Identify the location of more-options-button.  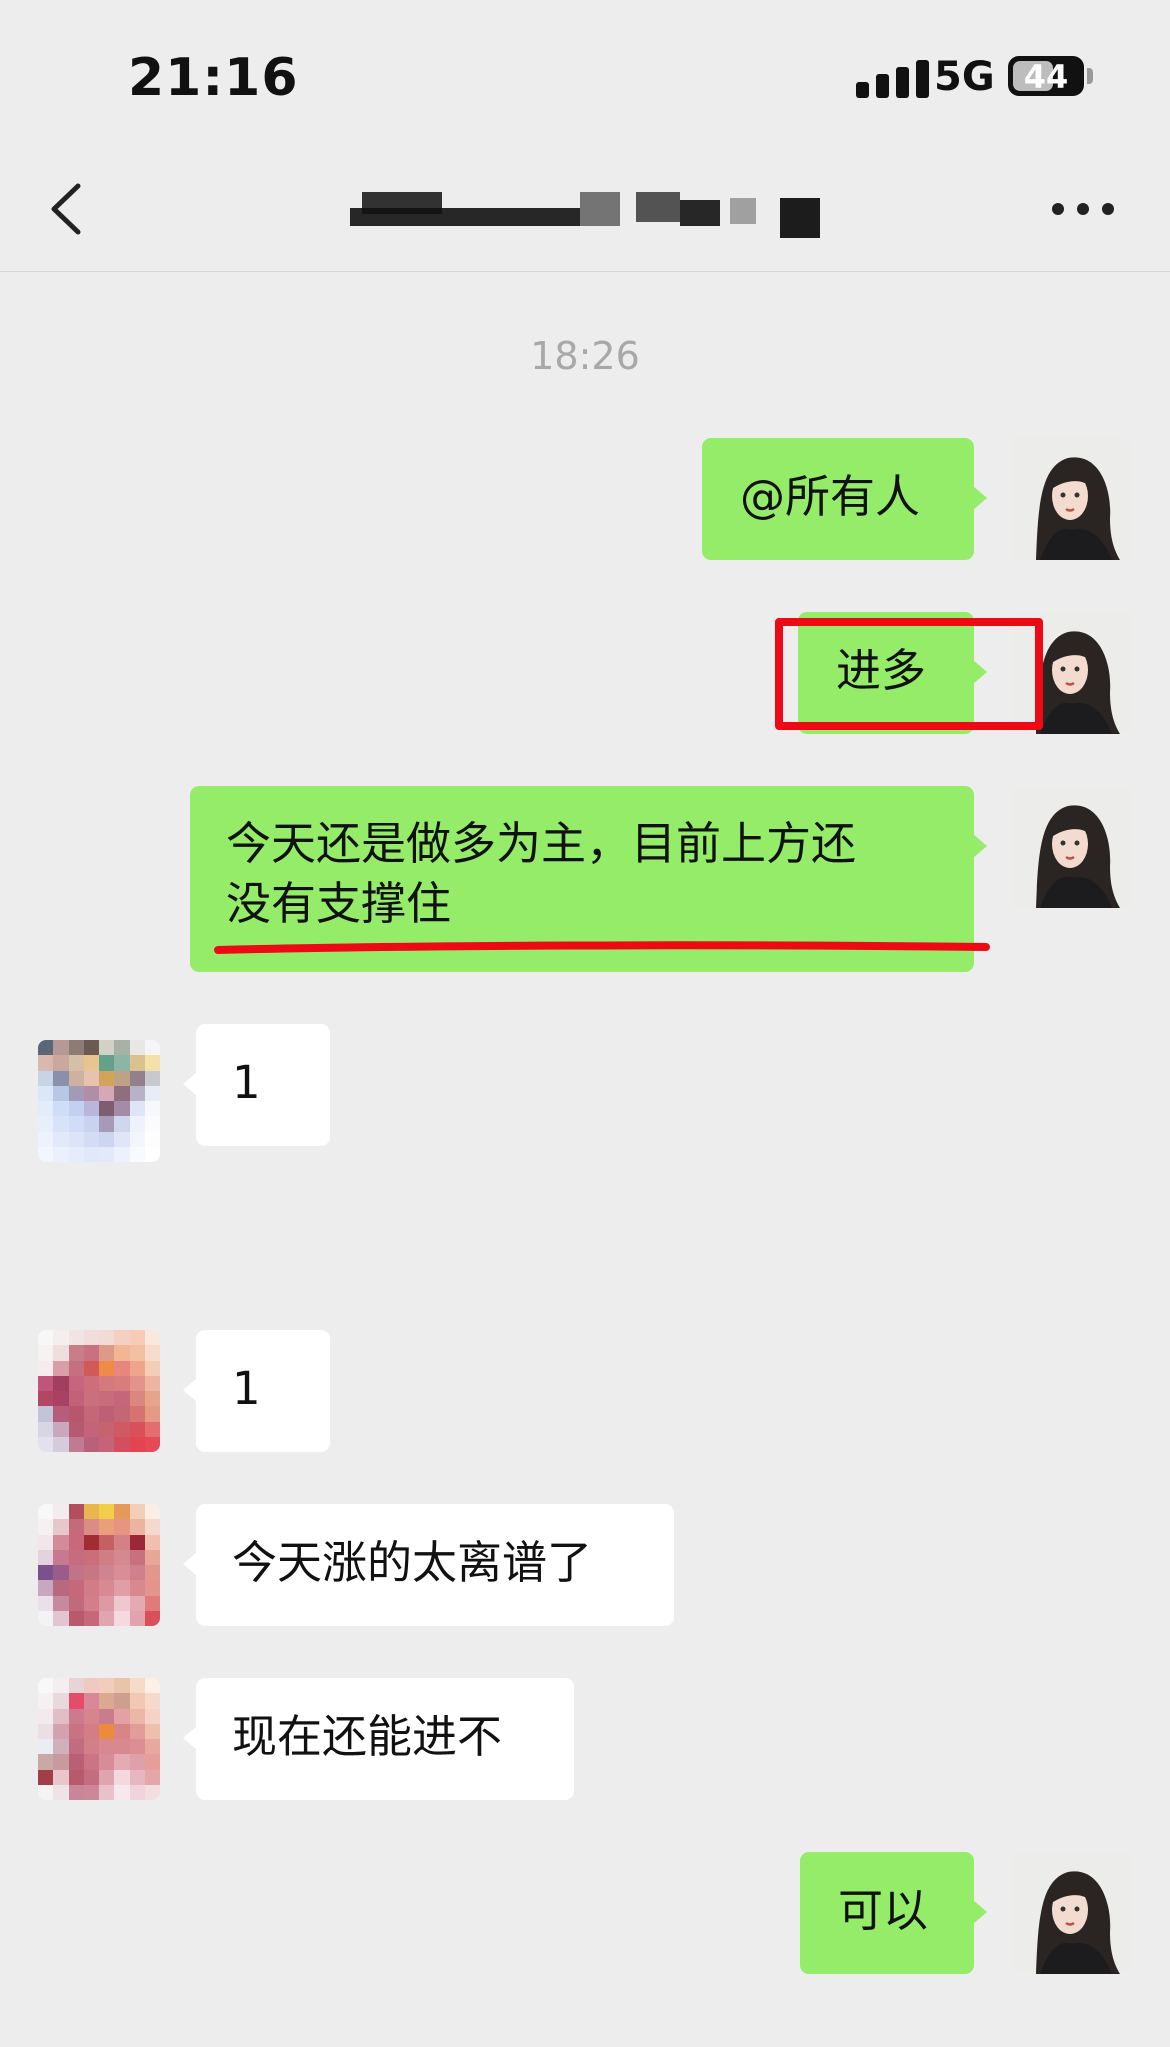
(1083, 208).